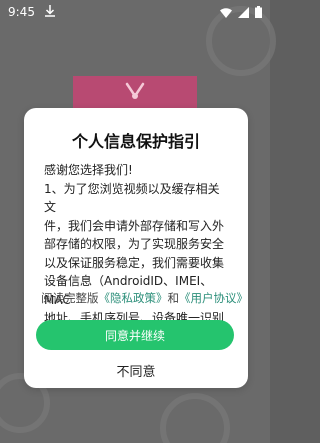 The image size is (320, 443). I want to click on dialog-title: 个人信息保护指引, so click(135, 141).